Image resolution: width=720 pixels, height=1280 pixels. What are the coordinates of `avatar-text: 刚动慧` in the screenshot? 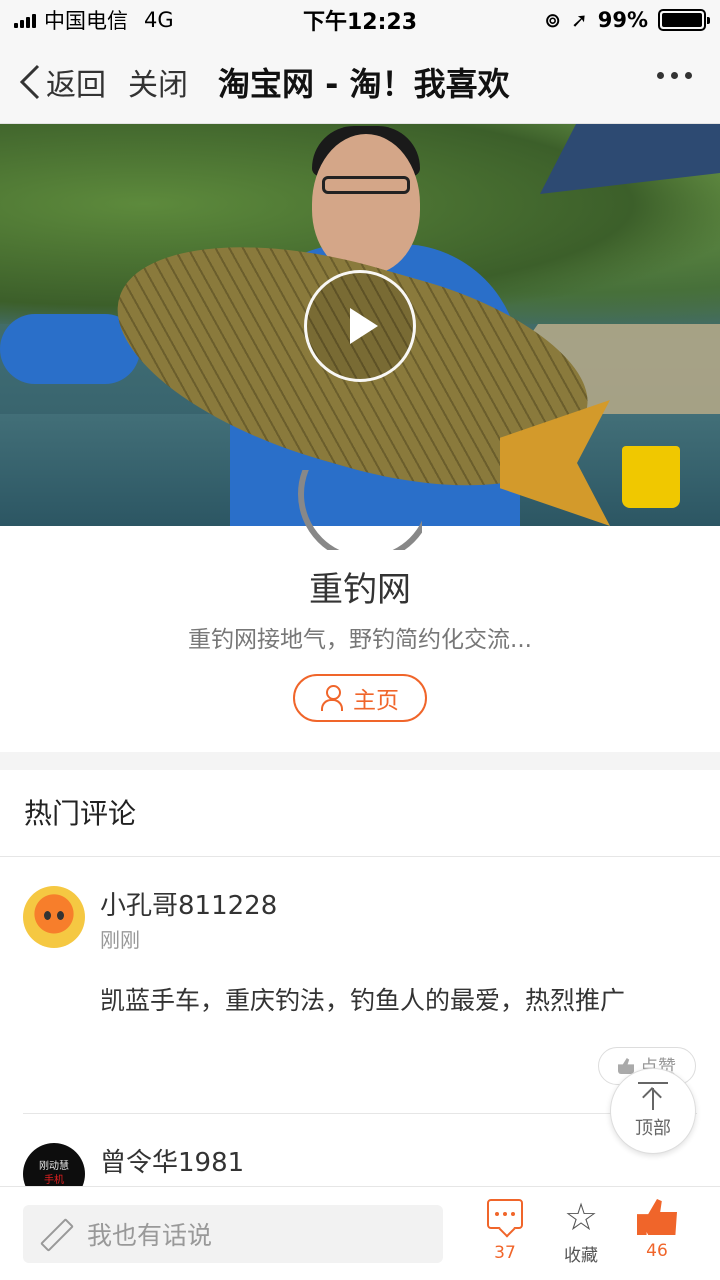 It's located at (54, 1166).